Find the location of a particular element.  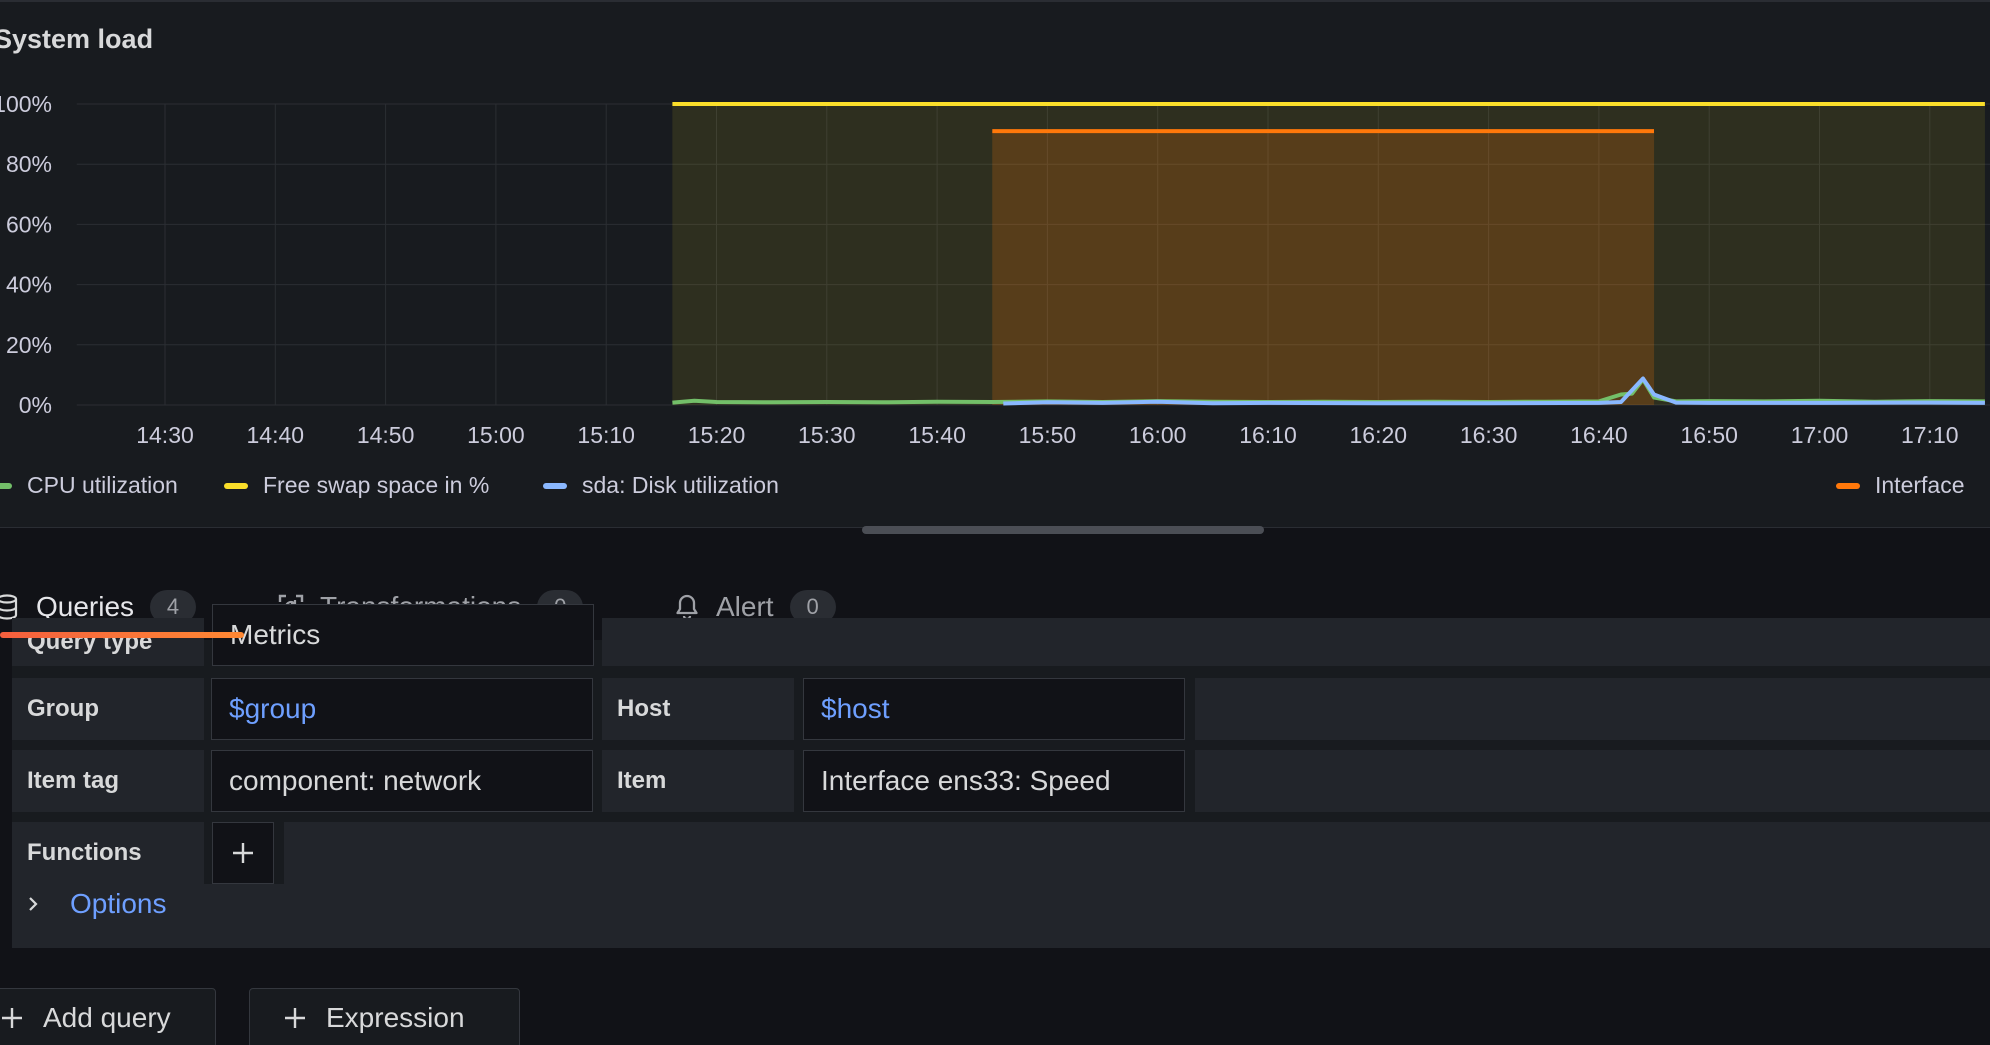

item-tag-input: component: network is located at coordinates (402, 781).